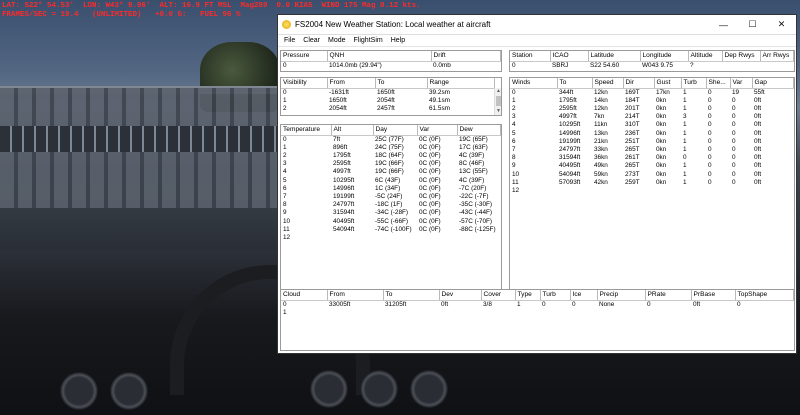 Image resolution: width=800 pixels, height=415 pixels. Describe the element at coordinates (391, 65) in the screenshot. I see `table-row: 0 1014.0mb (29.94") 0.0mb` at that location.